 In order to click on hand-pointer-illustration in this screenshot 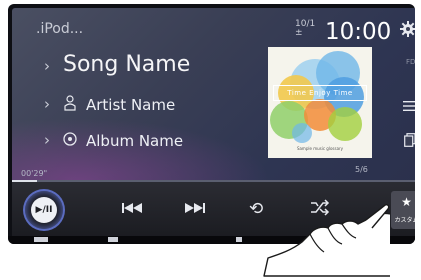, I will do `click(327, 240)`.